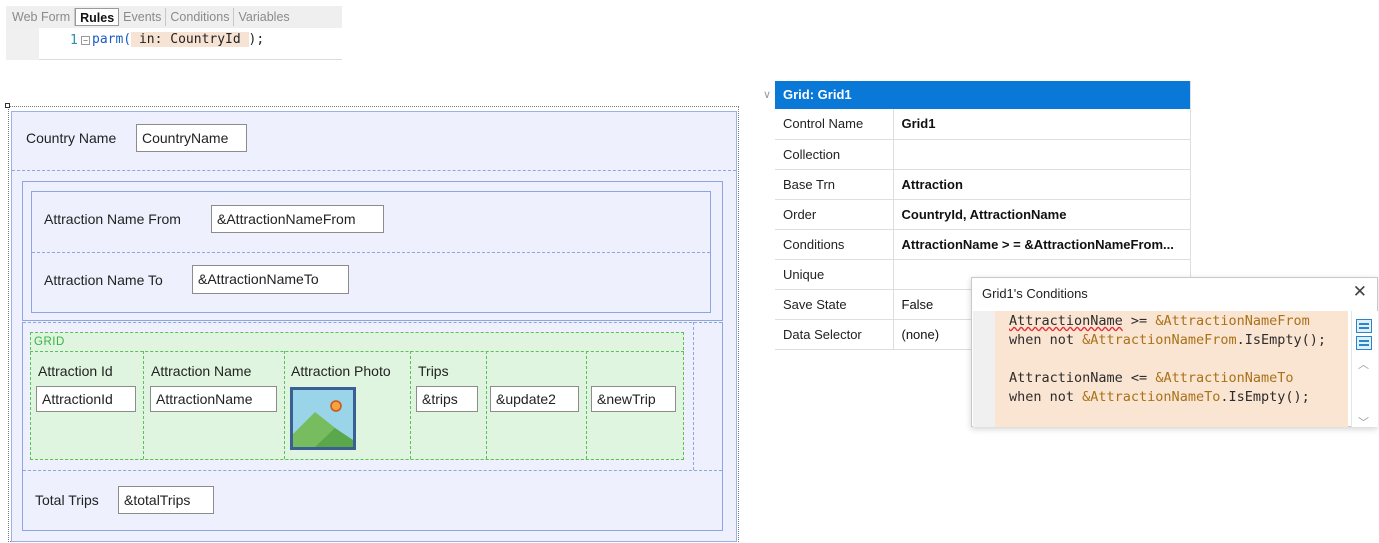  What do you see at coordinates (74, 40) in the screenshot?
I see `line-number: 1` at bounding box center [74, 40].